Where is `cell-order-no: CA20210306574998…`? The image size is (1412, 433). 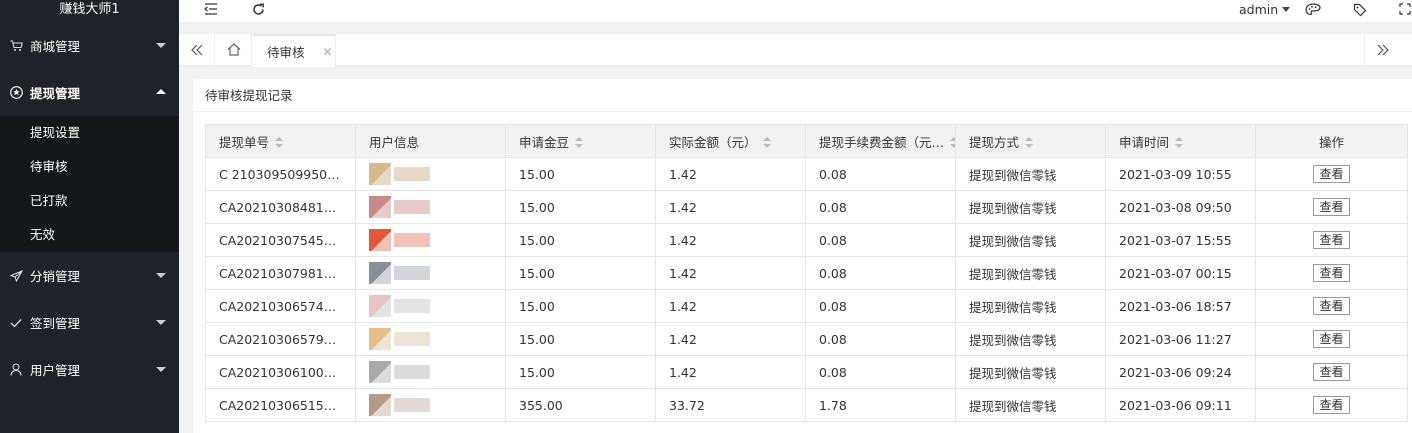 cell-order-no: CA20210306574998… is located at coordinates (280, 306).